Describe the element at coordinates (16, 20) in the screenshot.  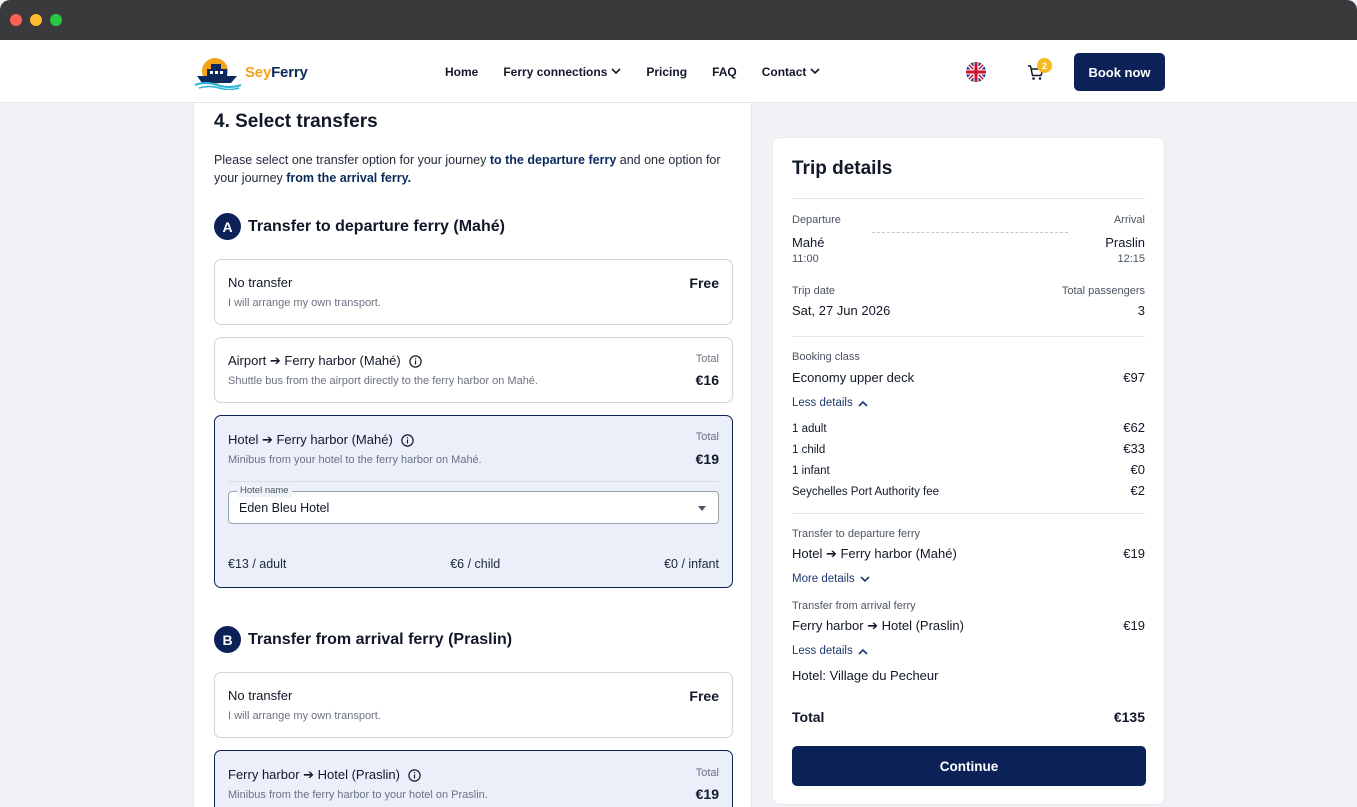
I see `close-window-button` at that location.